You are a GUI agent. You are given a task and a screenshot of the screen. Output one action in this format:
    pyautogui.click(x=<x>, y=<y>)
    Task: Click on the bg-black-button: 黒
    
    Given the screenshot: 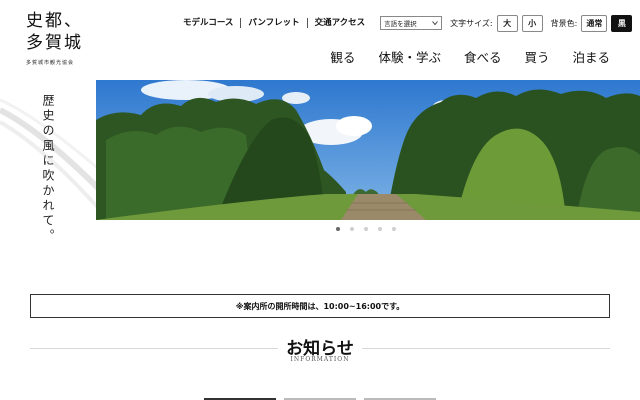 What is the action you would take?
    pyautogui.click(x=622, y=23)
    